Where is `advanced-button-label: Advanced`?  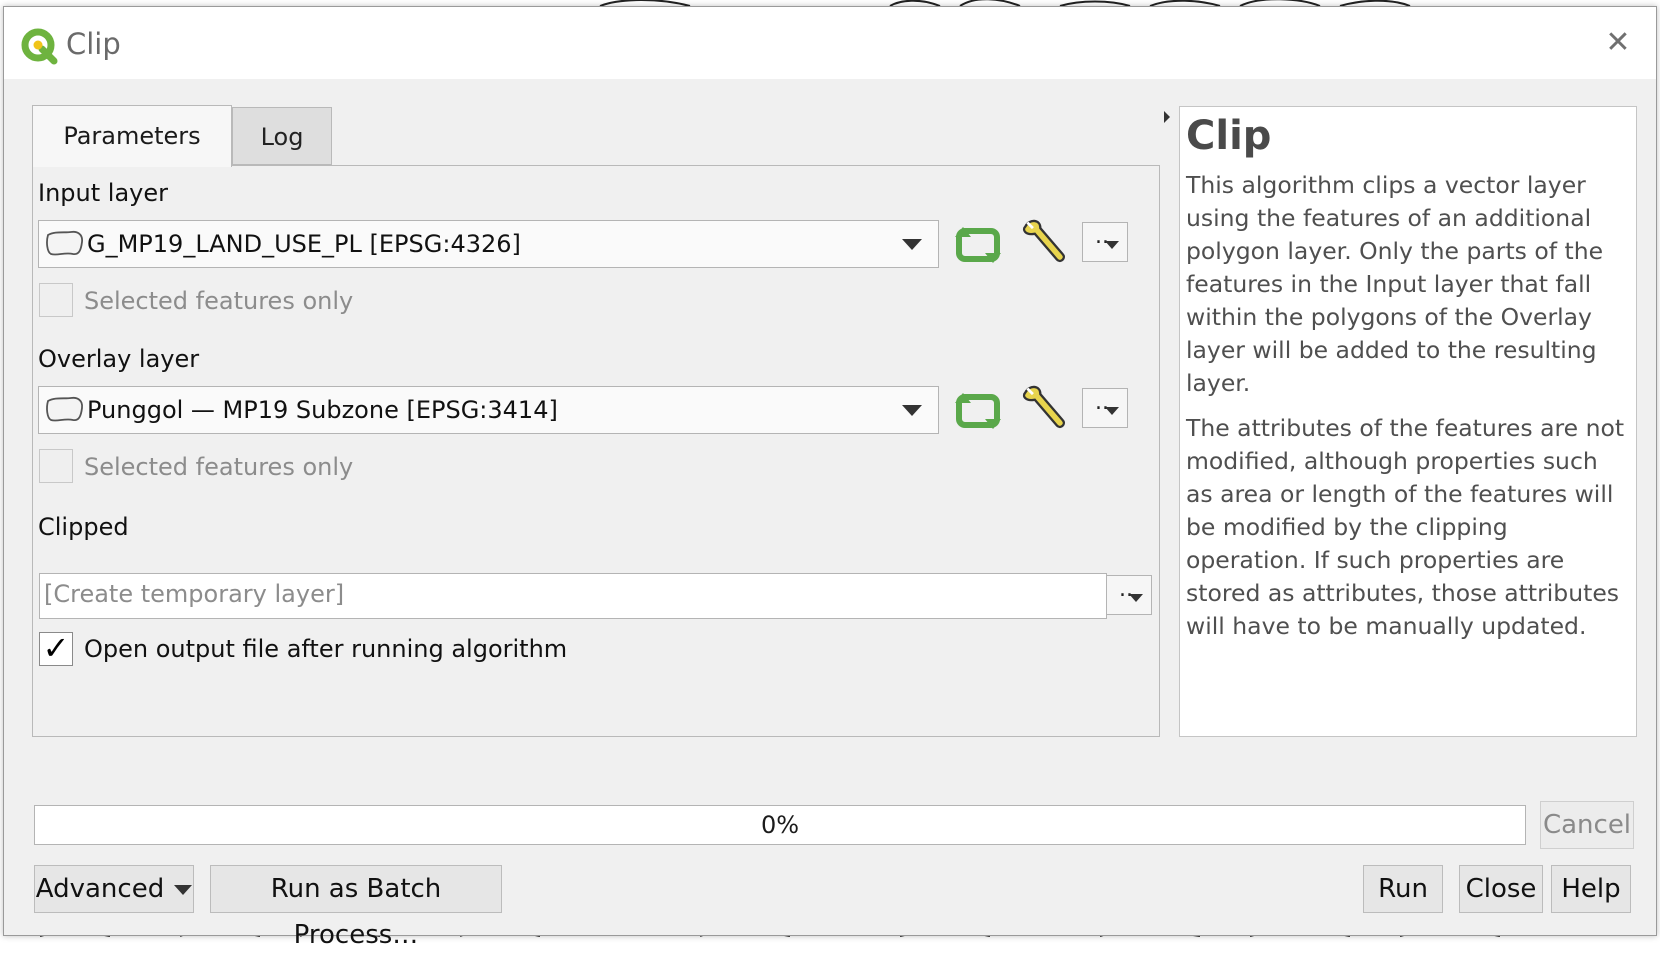
advanced-button-label: Advanced is located at coordinates (100, 889).